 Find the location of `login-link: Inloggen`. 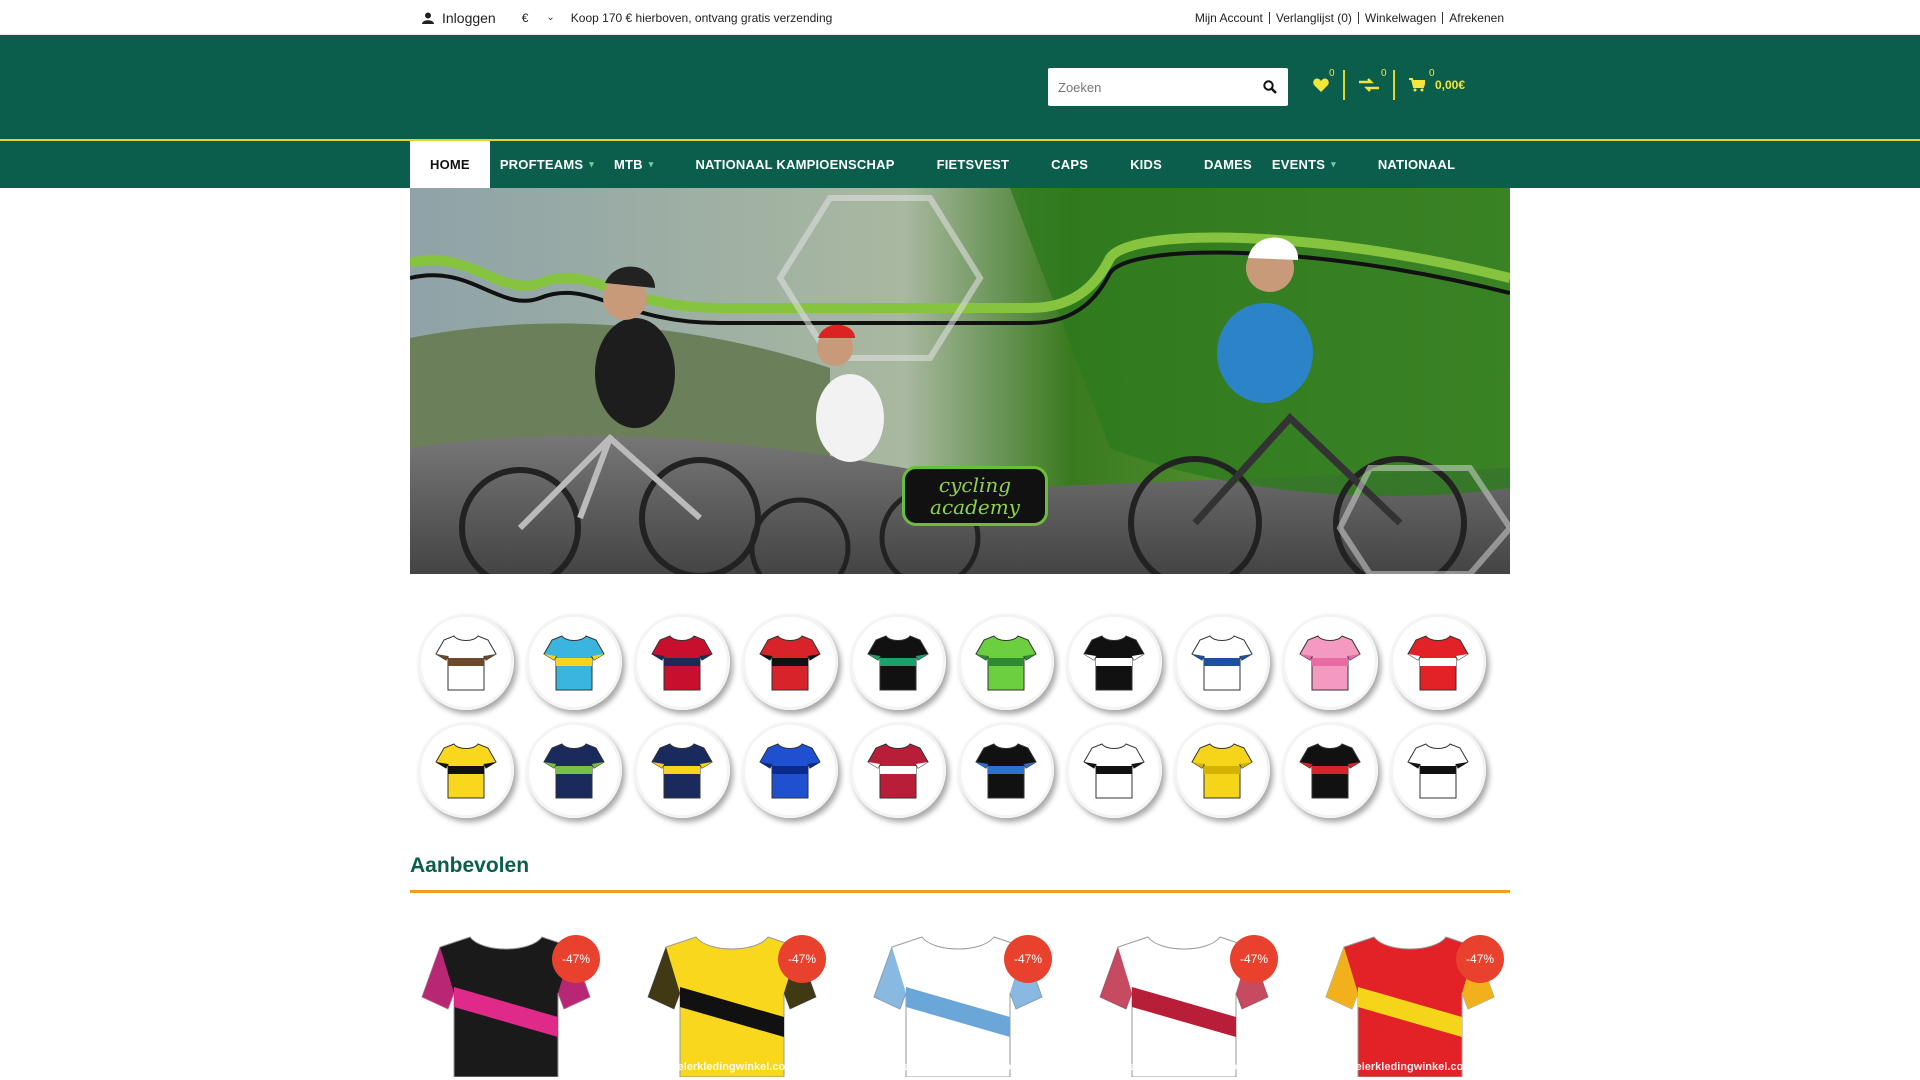

login-link: Inloggen is located at coordinates (459, 18).